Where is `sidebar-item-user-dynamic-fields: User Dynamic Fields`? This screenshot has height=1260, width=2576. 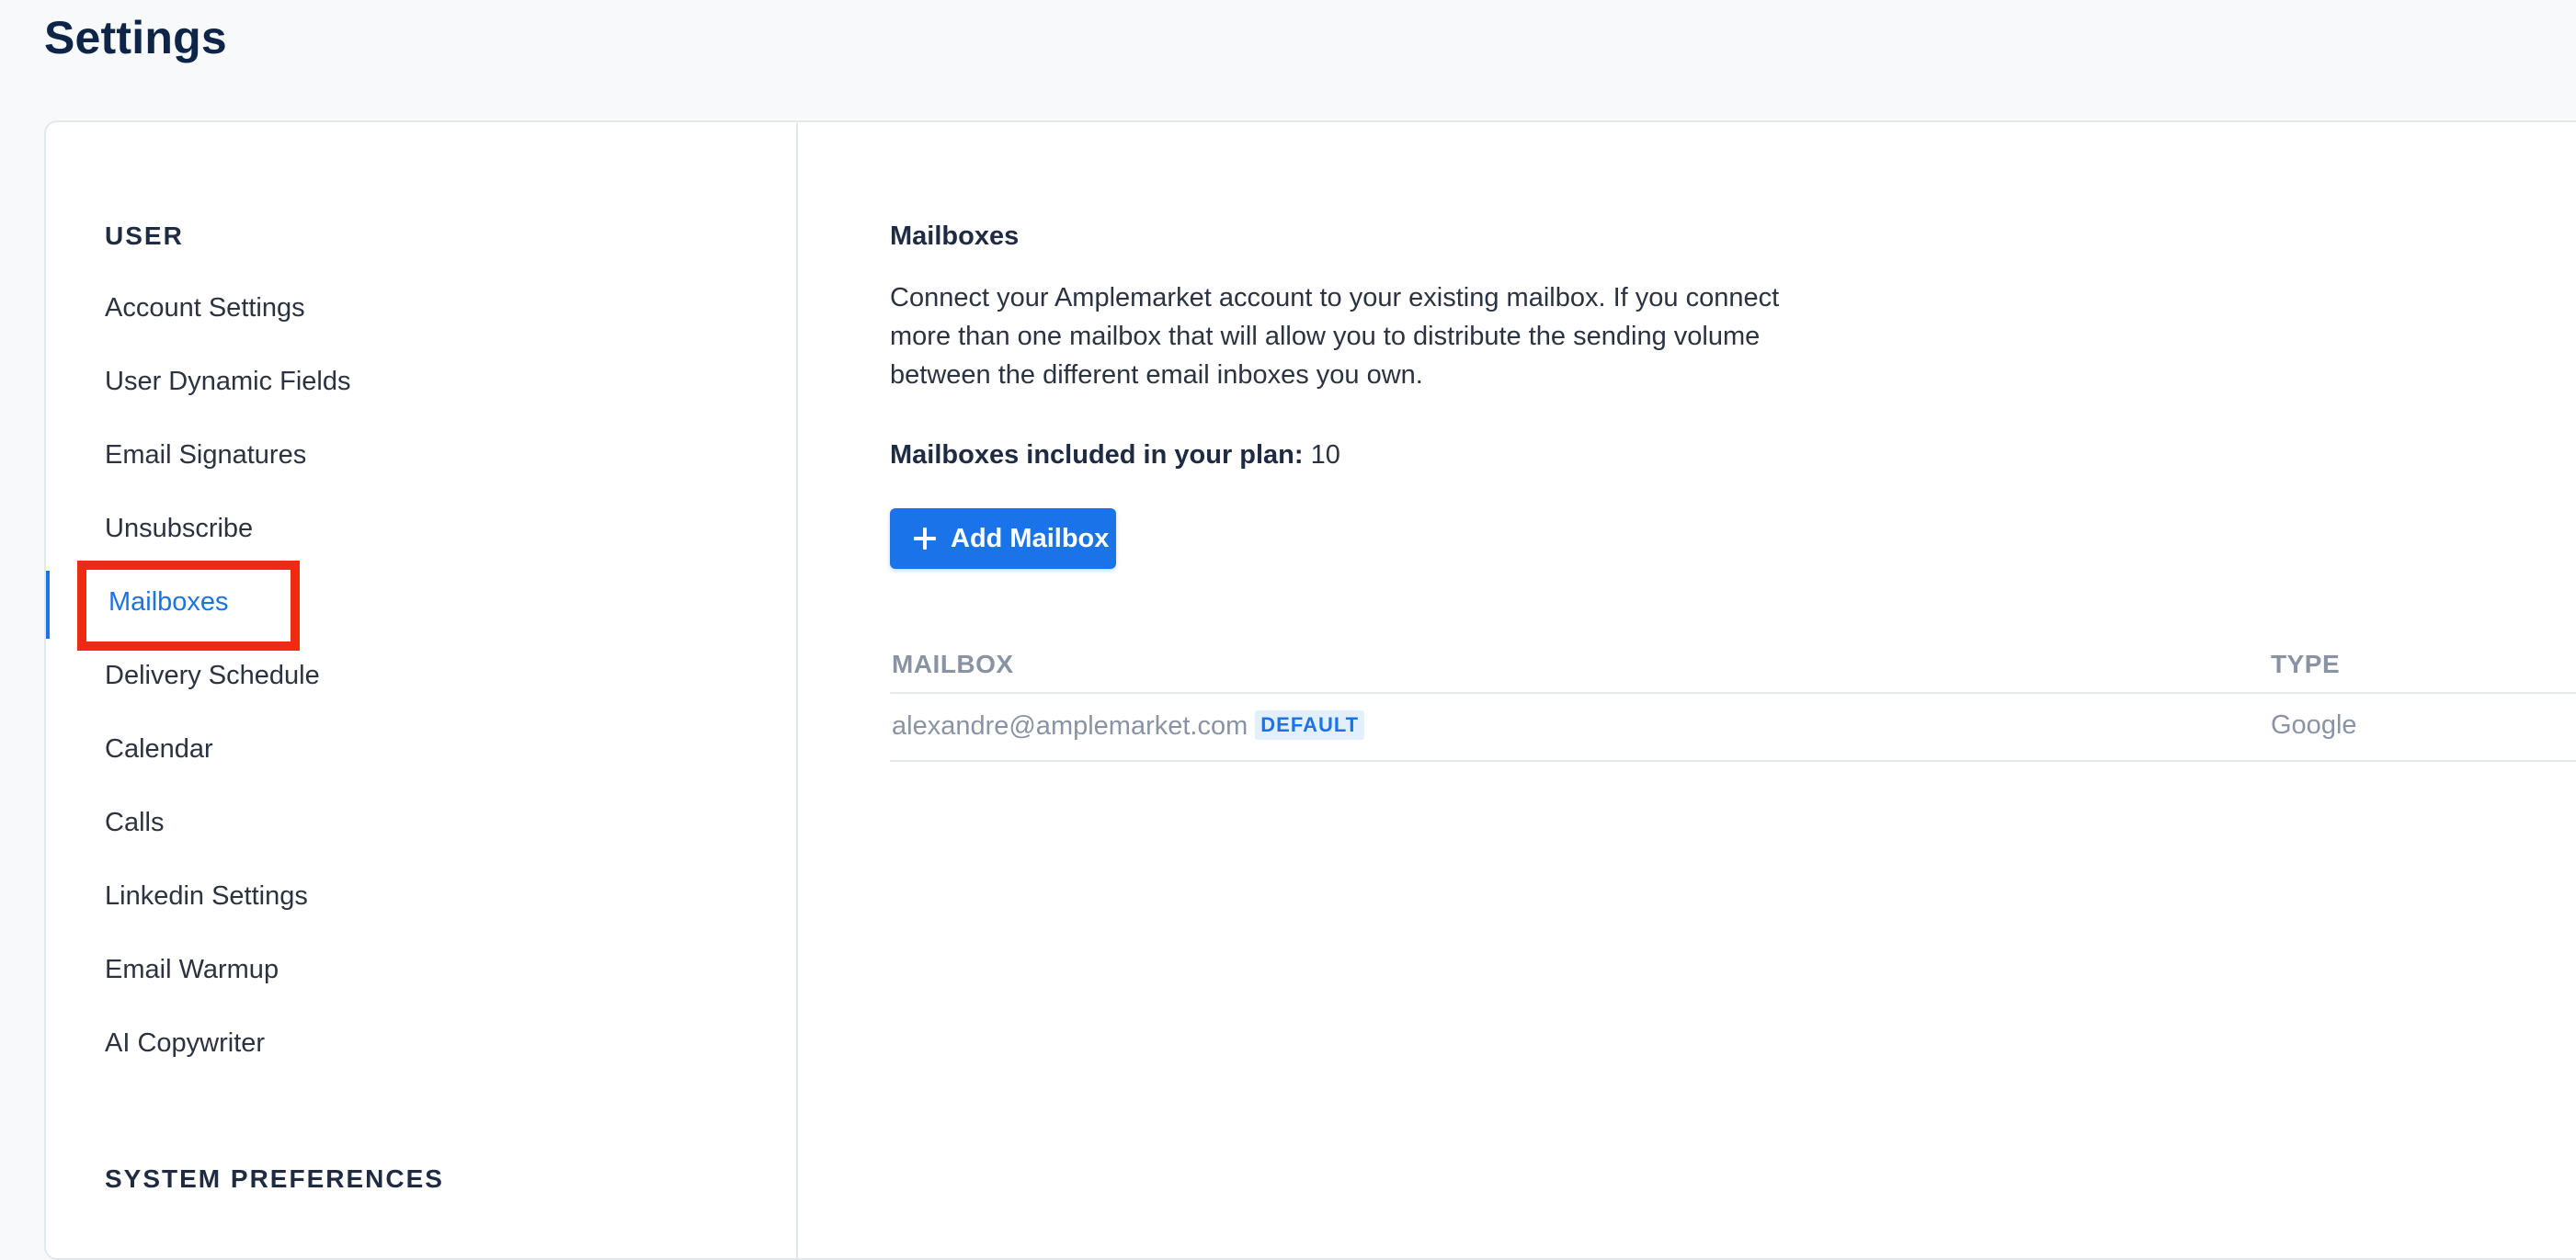 sidebar-item-user-dynamic-fields: User Dynamic Fields is located at coordinates (228, 382).